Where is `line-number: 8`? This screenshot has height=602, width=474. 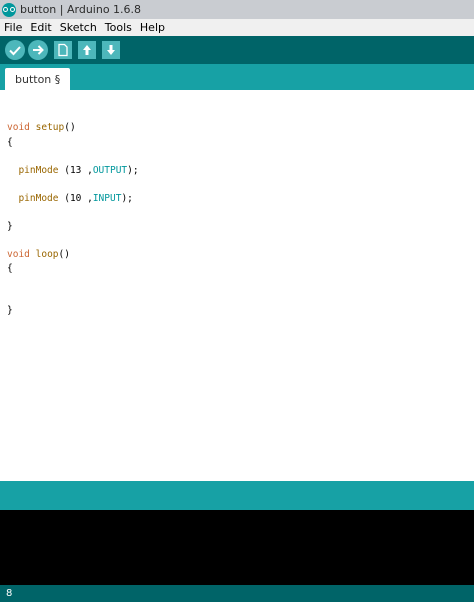 line-number: 8 is located at coordinates (9, 593).